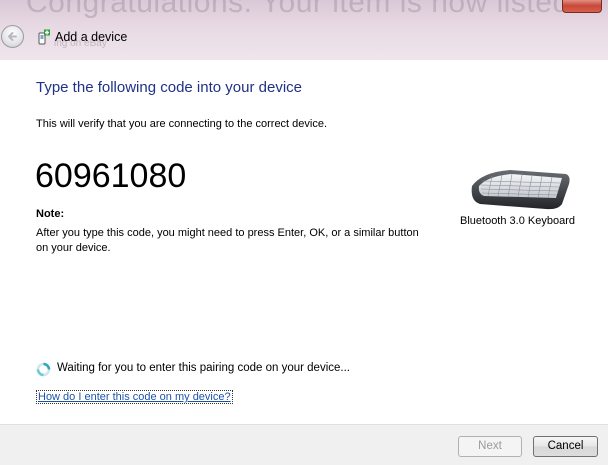  Describe the element at coordinates (169, 87) in the screenshot. I see `main-instruction: Type the following code into your device` at that location.